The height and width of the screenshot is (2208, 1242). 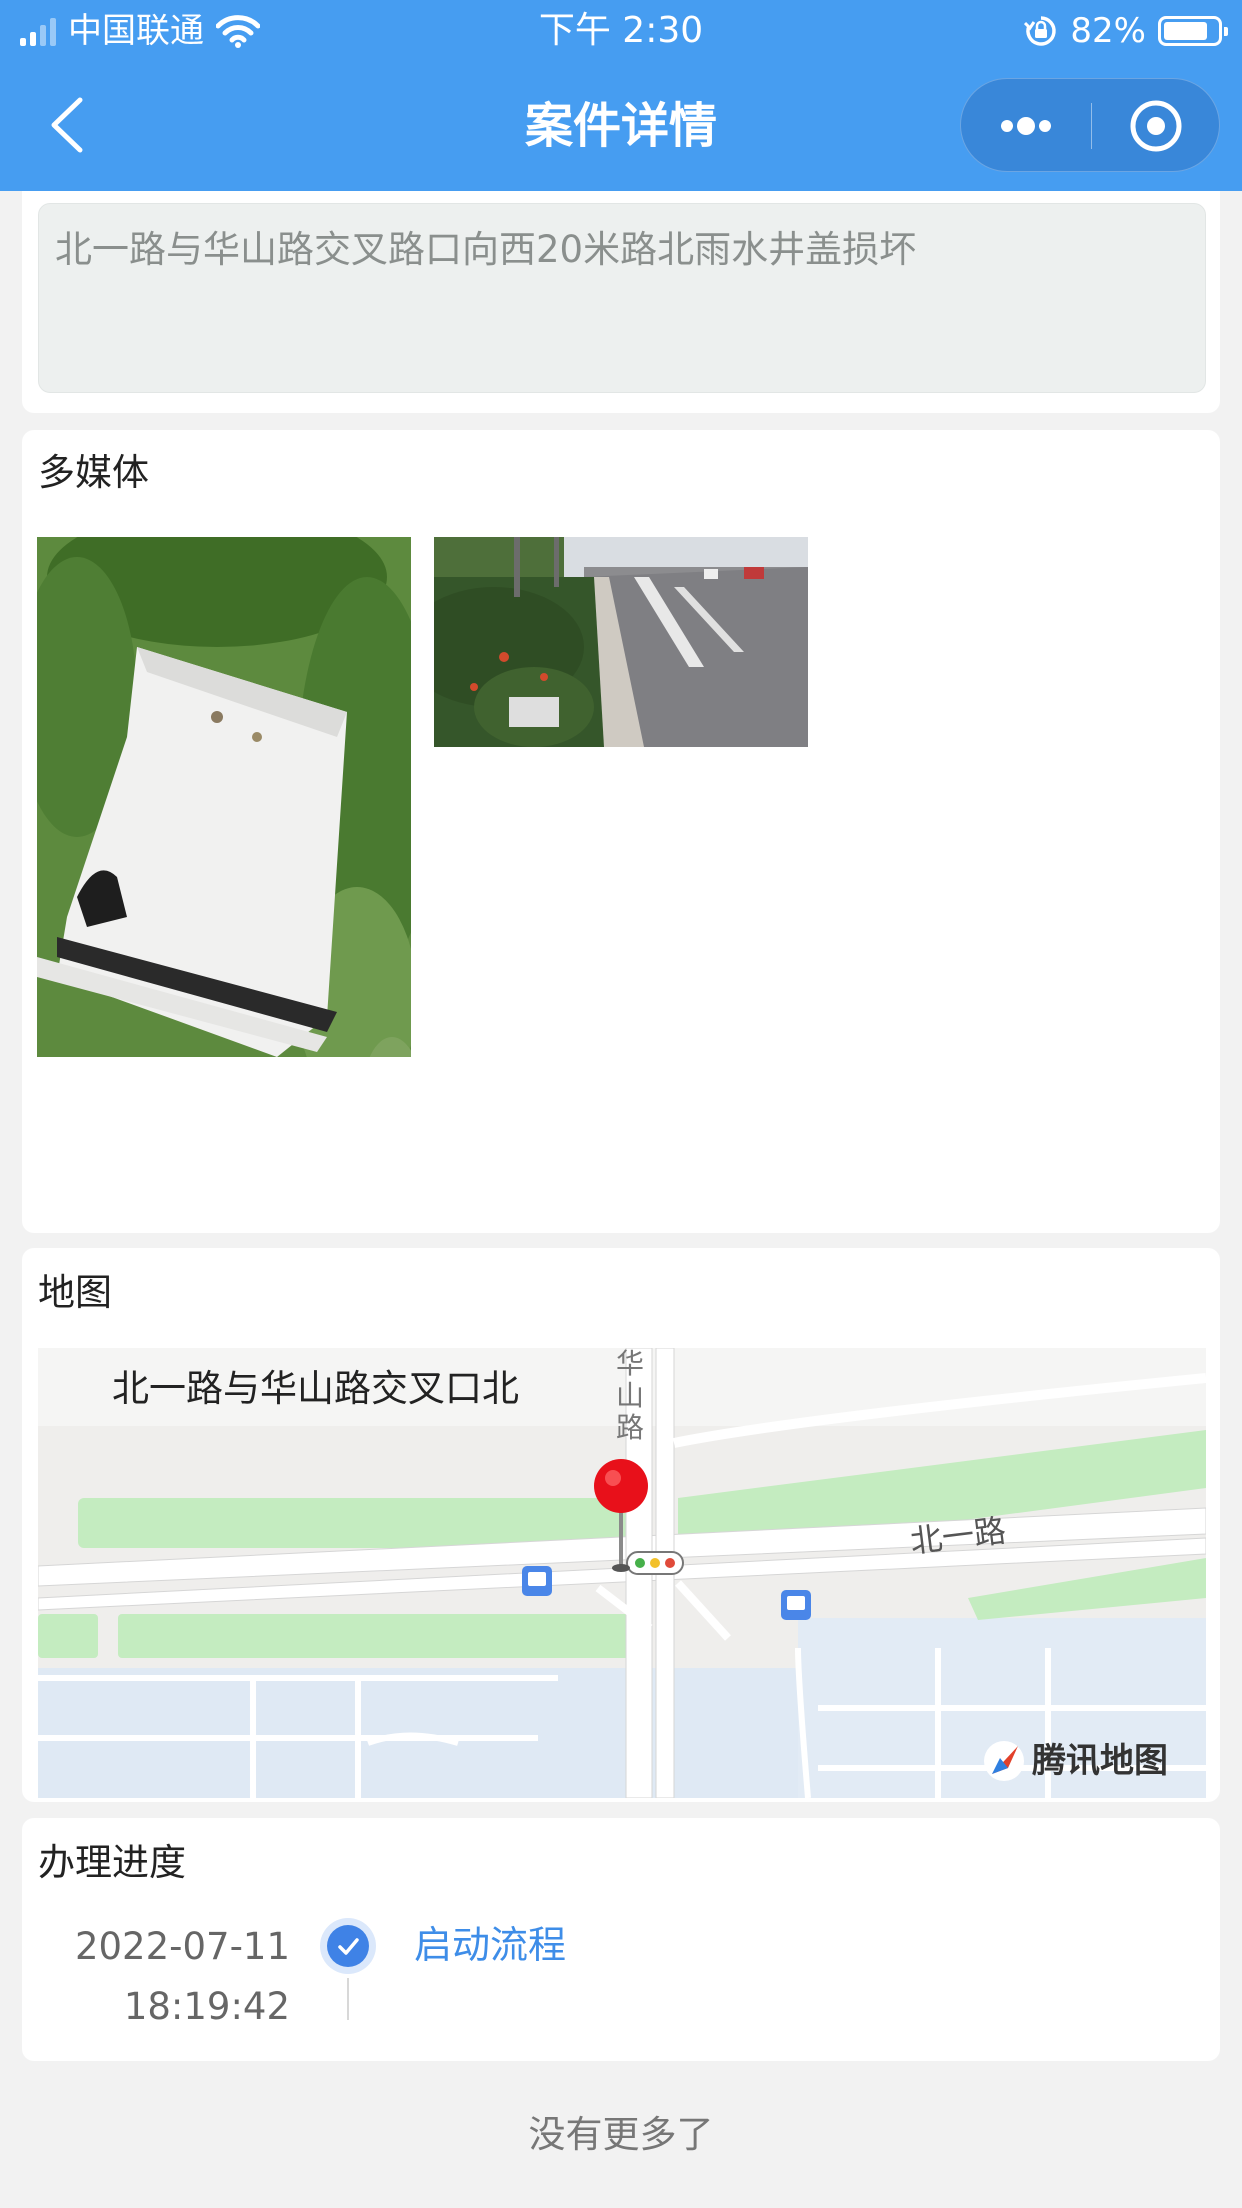 I want to click on progress-step-label: 启动流程, so click(x=490, y=1945).